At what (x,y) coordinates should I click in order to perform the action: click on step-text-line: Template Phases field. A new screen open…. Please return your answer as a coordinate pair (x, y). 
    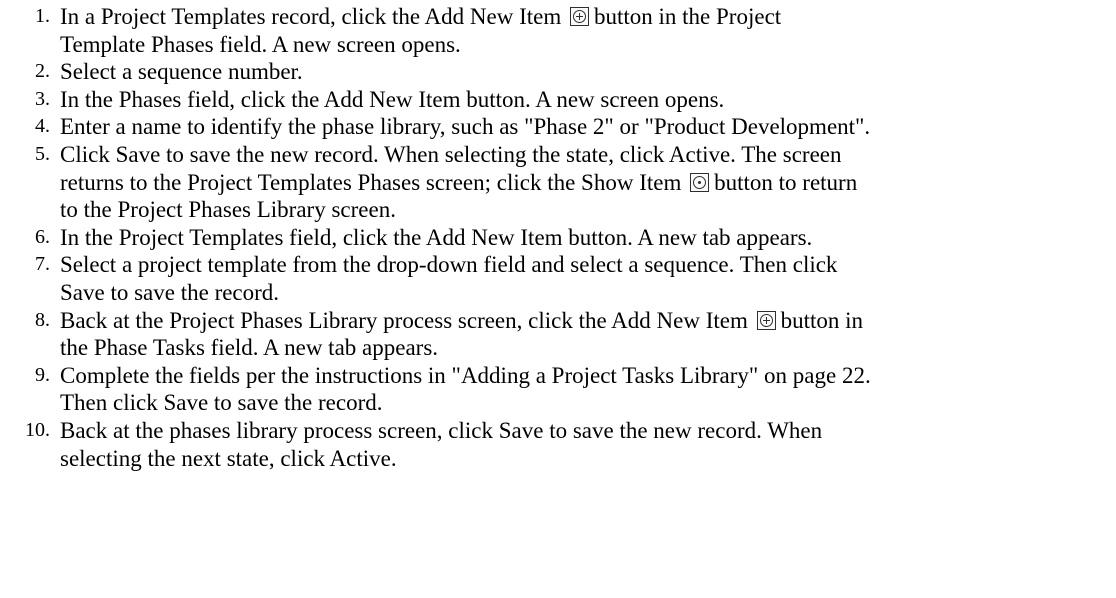
    Looking at the image, I should click on (588, 45).